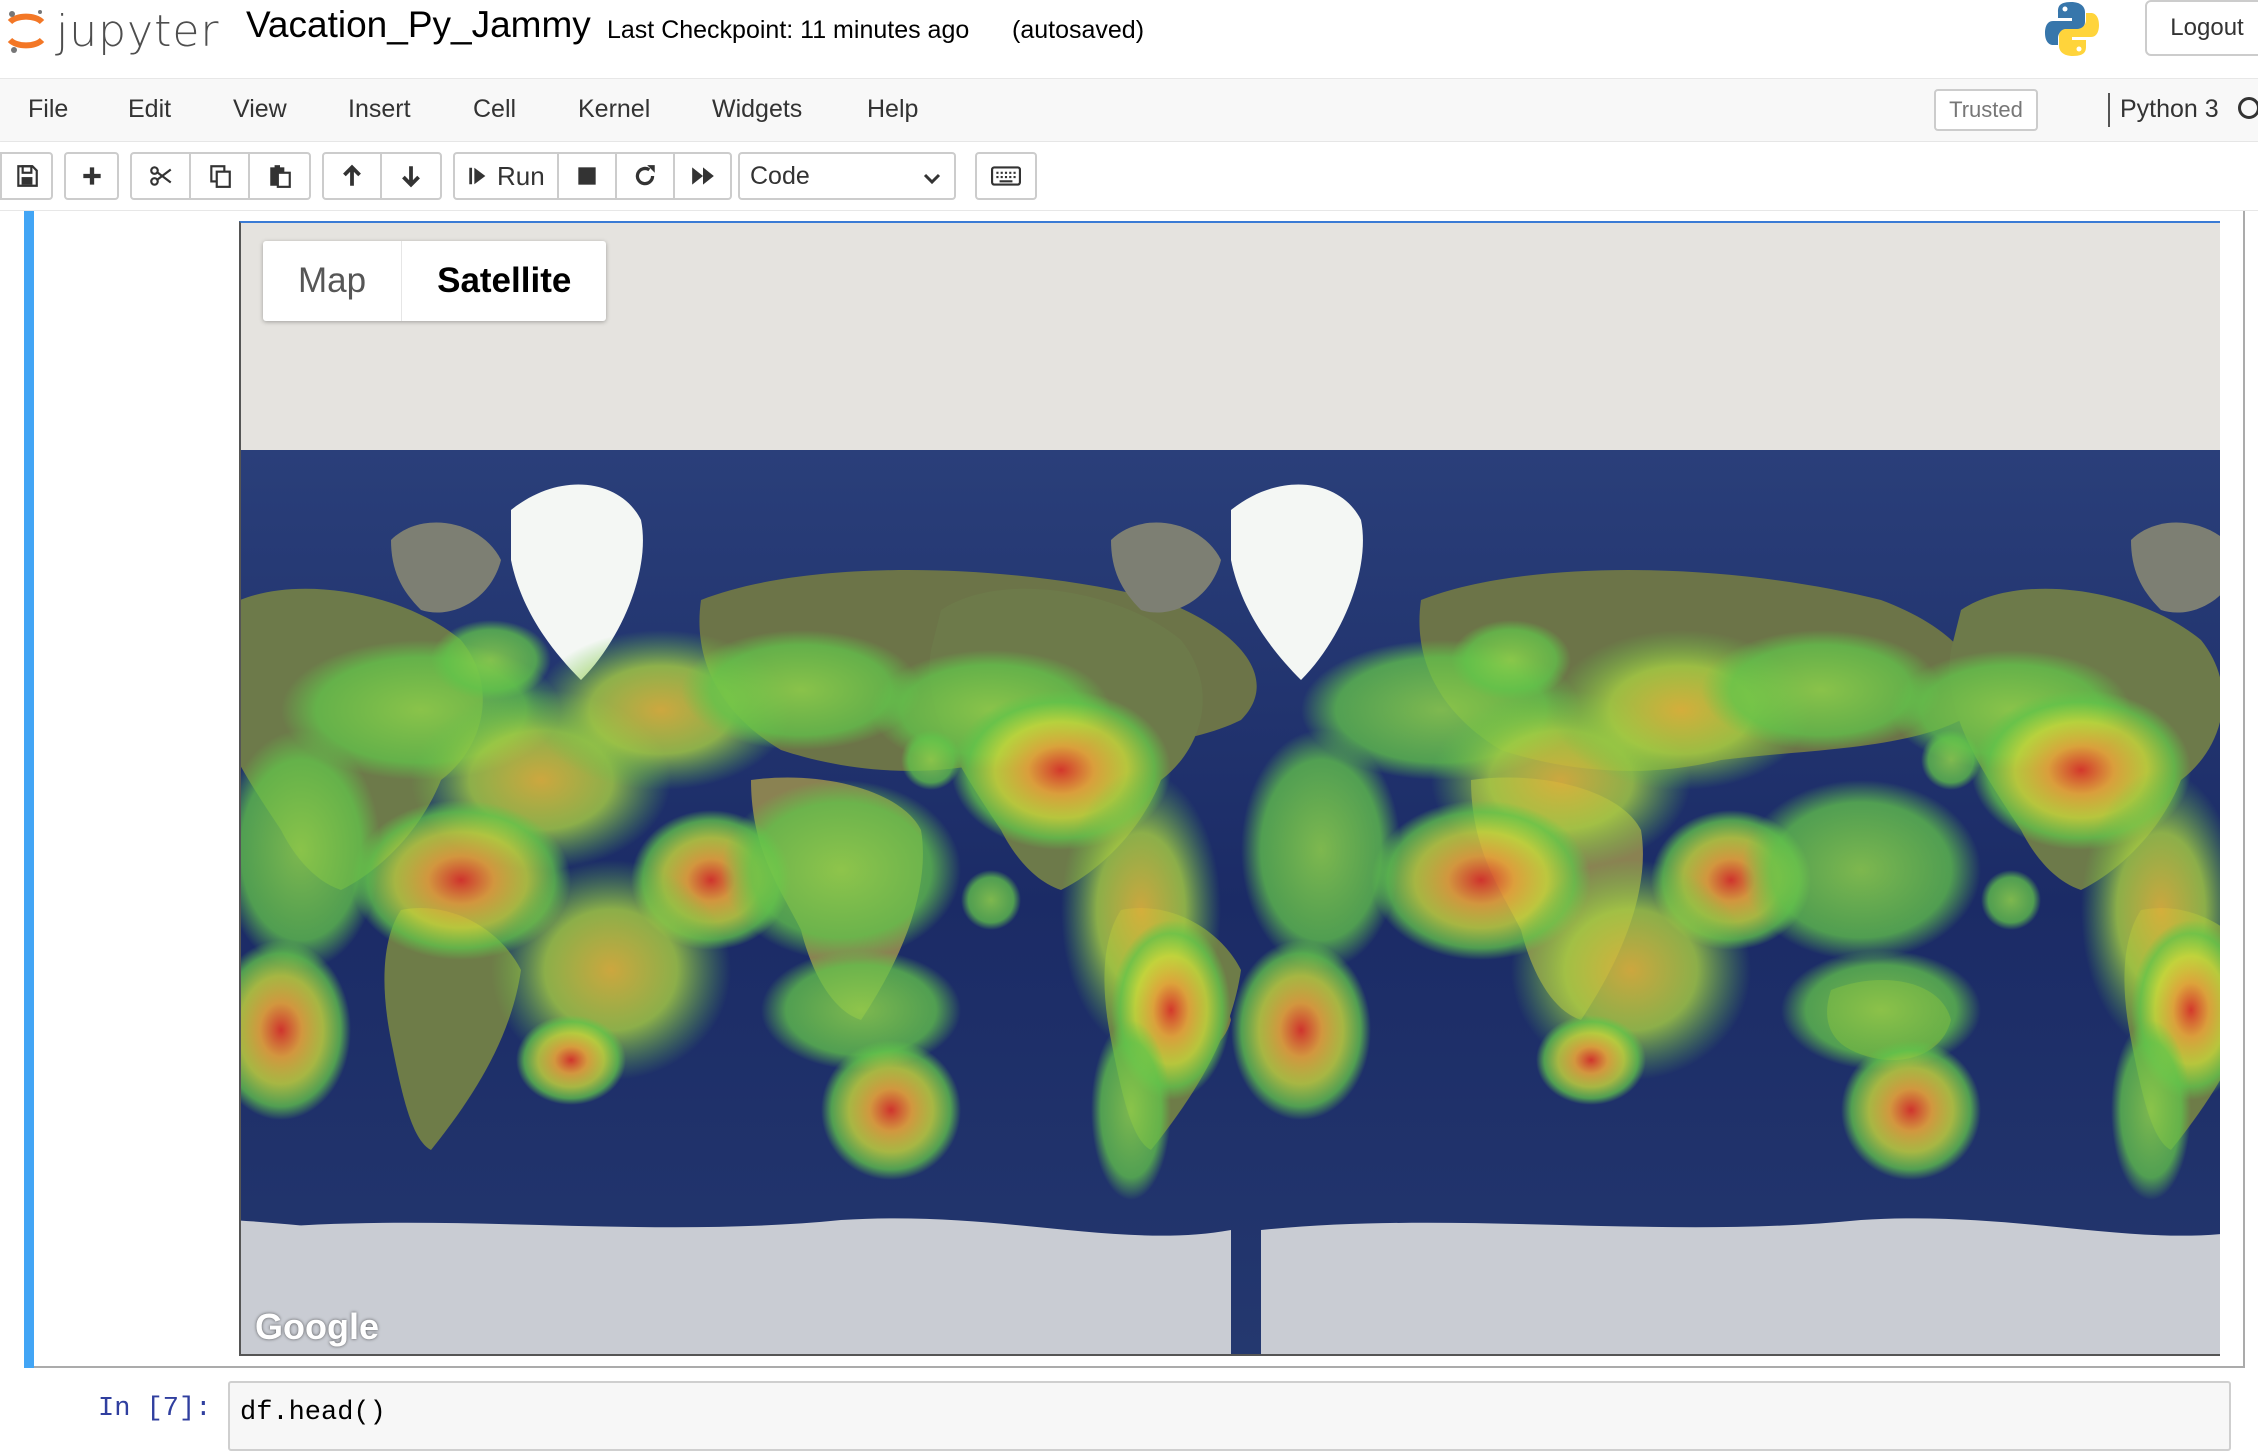  I want to click on jupyter-logo-text: jupyter, so click(138, 31).